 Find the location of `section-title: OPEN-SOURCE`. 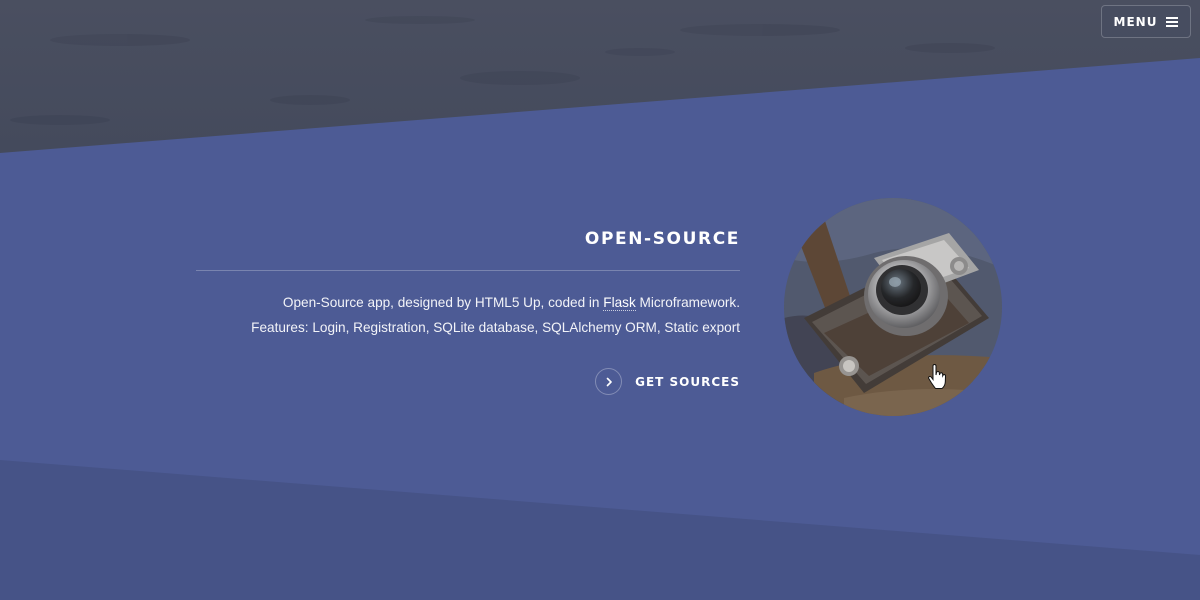

section-title: OPEN-SOURCE is located at coordinates (662, 239).